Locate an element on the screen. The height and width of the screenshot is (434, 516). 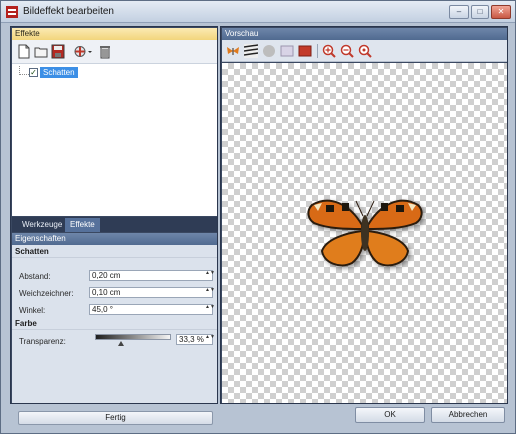
transparency-label: Transparenz: is located at coordinates (42, 341).